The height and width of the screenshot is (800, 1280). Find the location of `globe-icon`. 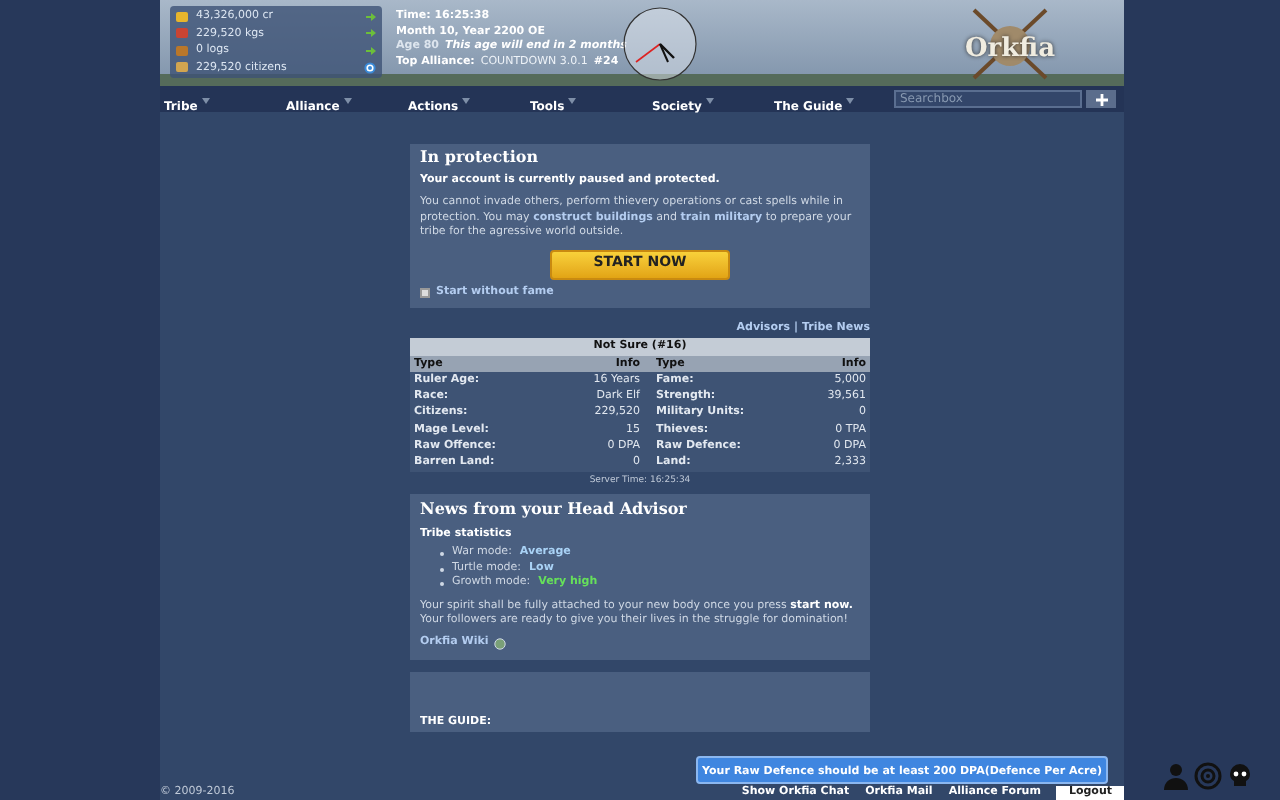

globe-icon is located at coordinates (500, 643).